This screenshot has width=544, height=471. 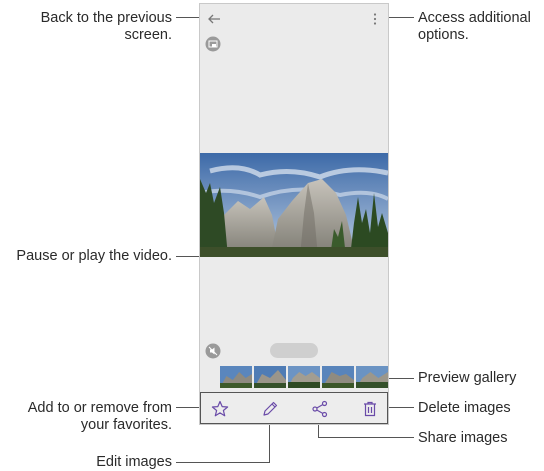 I want to click on more-options-icon, so click(x=375, y=19).